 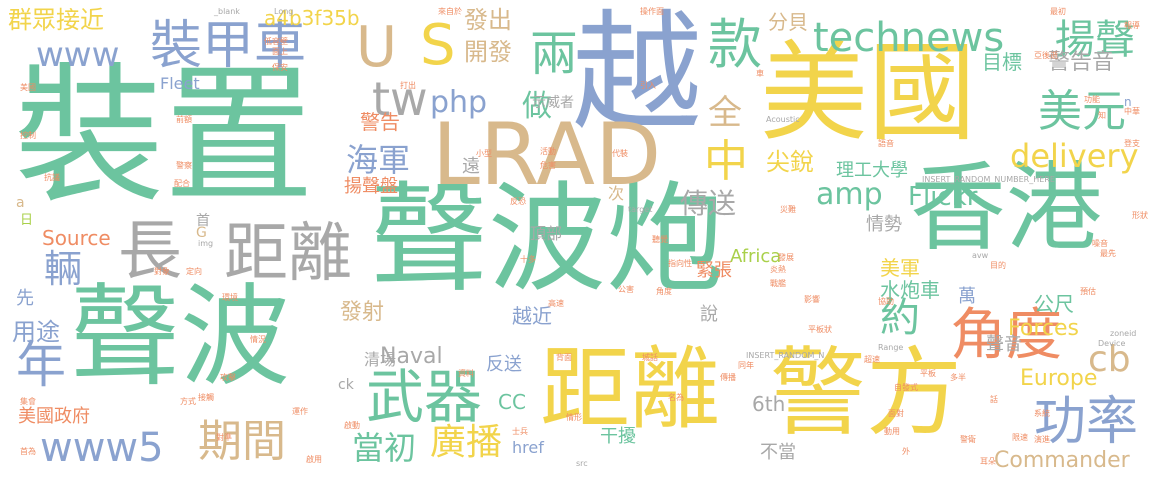 What do you see at coordinates (998, 265) in the screenshot?
I see `word: 目的` at bounding box center [998, 265].